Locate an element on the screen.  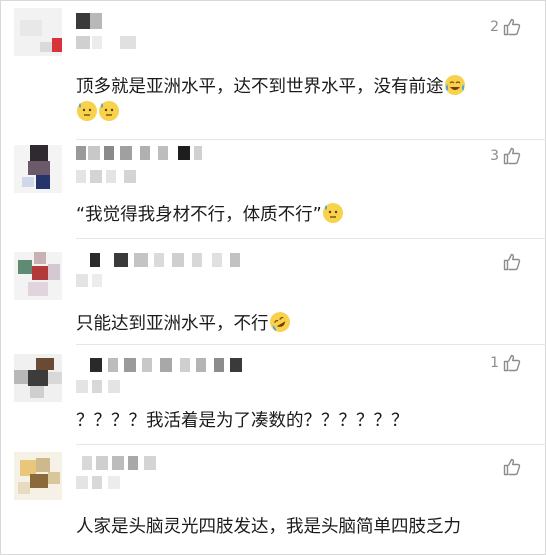
comment-text: 人家是头脑灵光四肢发达，我是头脑简单四肢乏力 is located at coordinates (268, 527).